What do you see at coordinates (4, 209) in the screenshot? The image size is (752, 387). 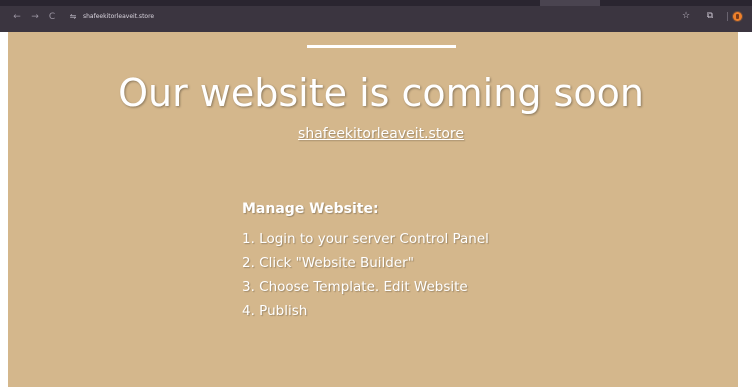 I see `left-margin` at bounding box center [4, 209].